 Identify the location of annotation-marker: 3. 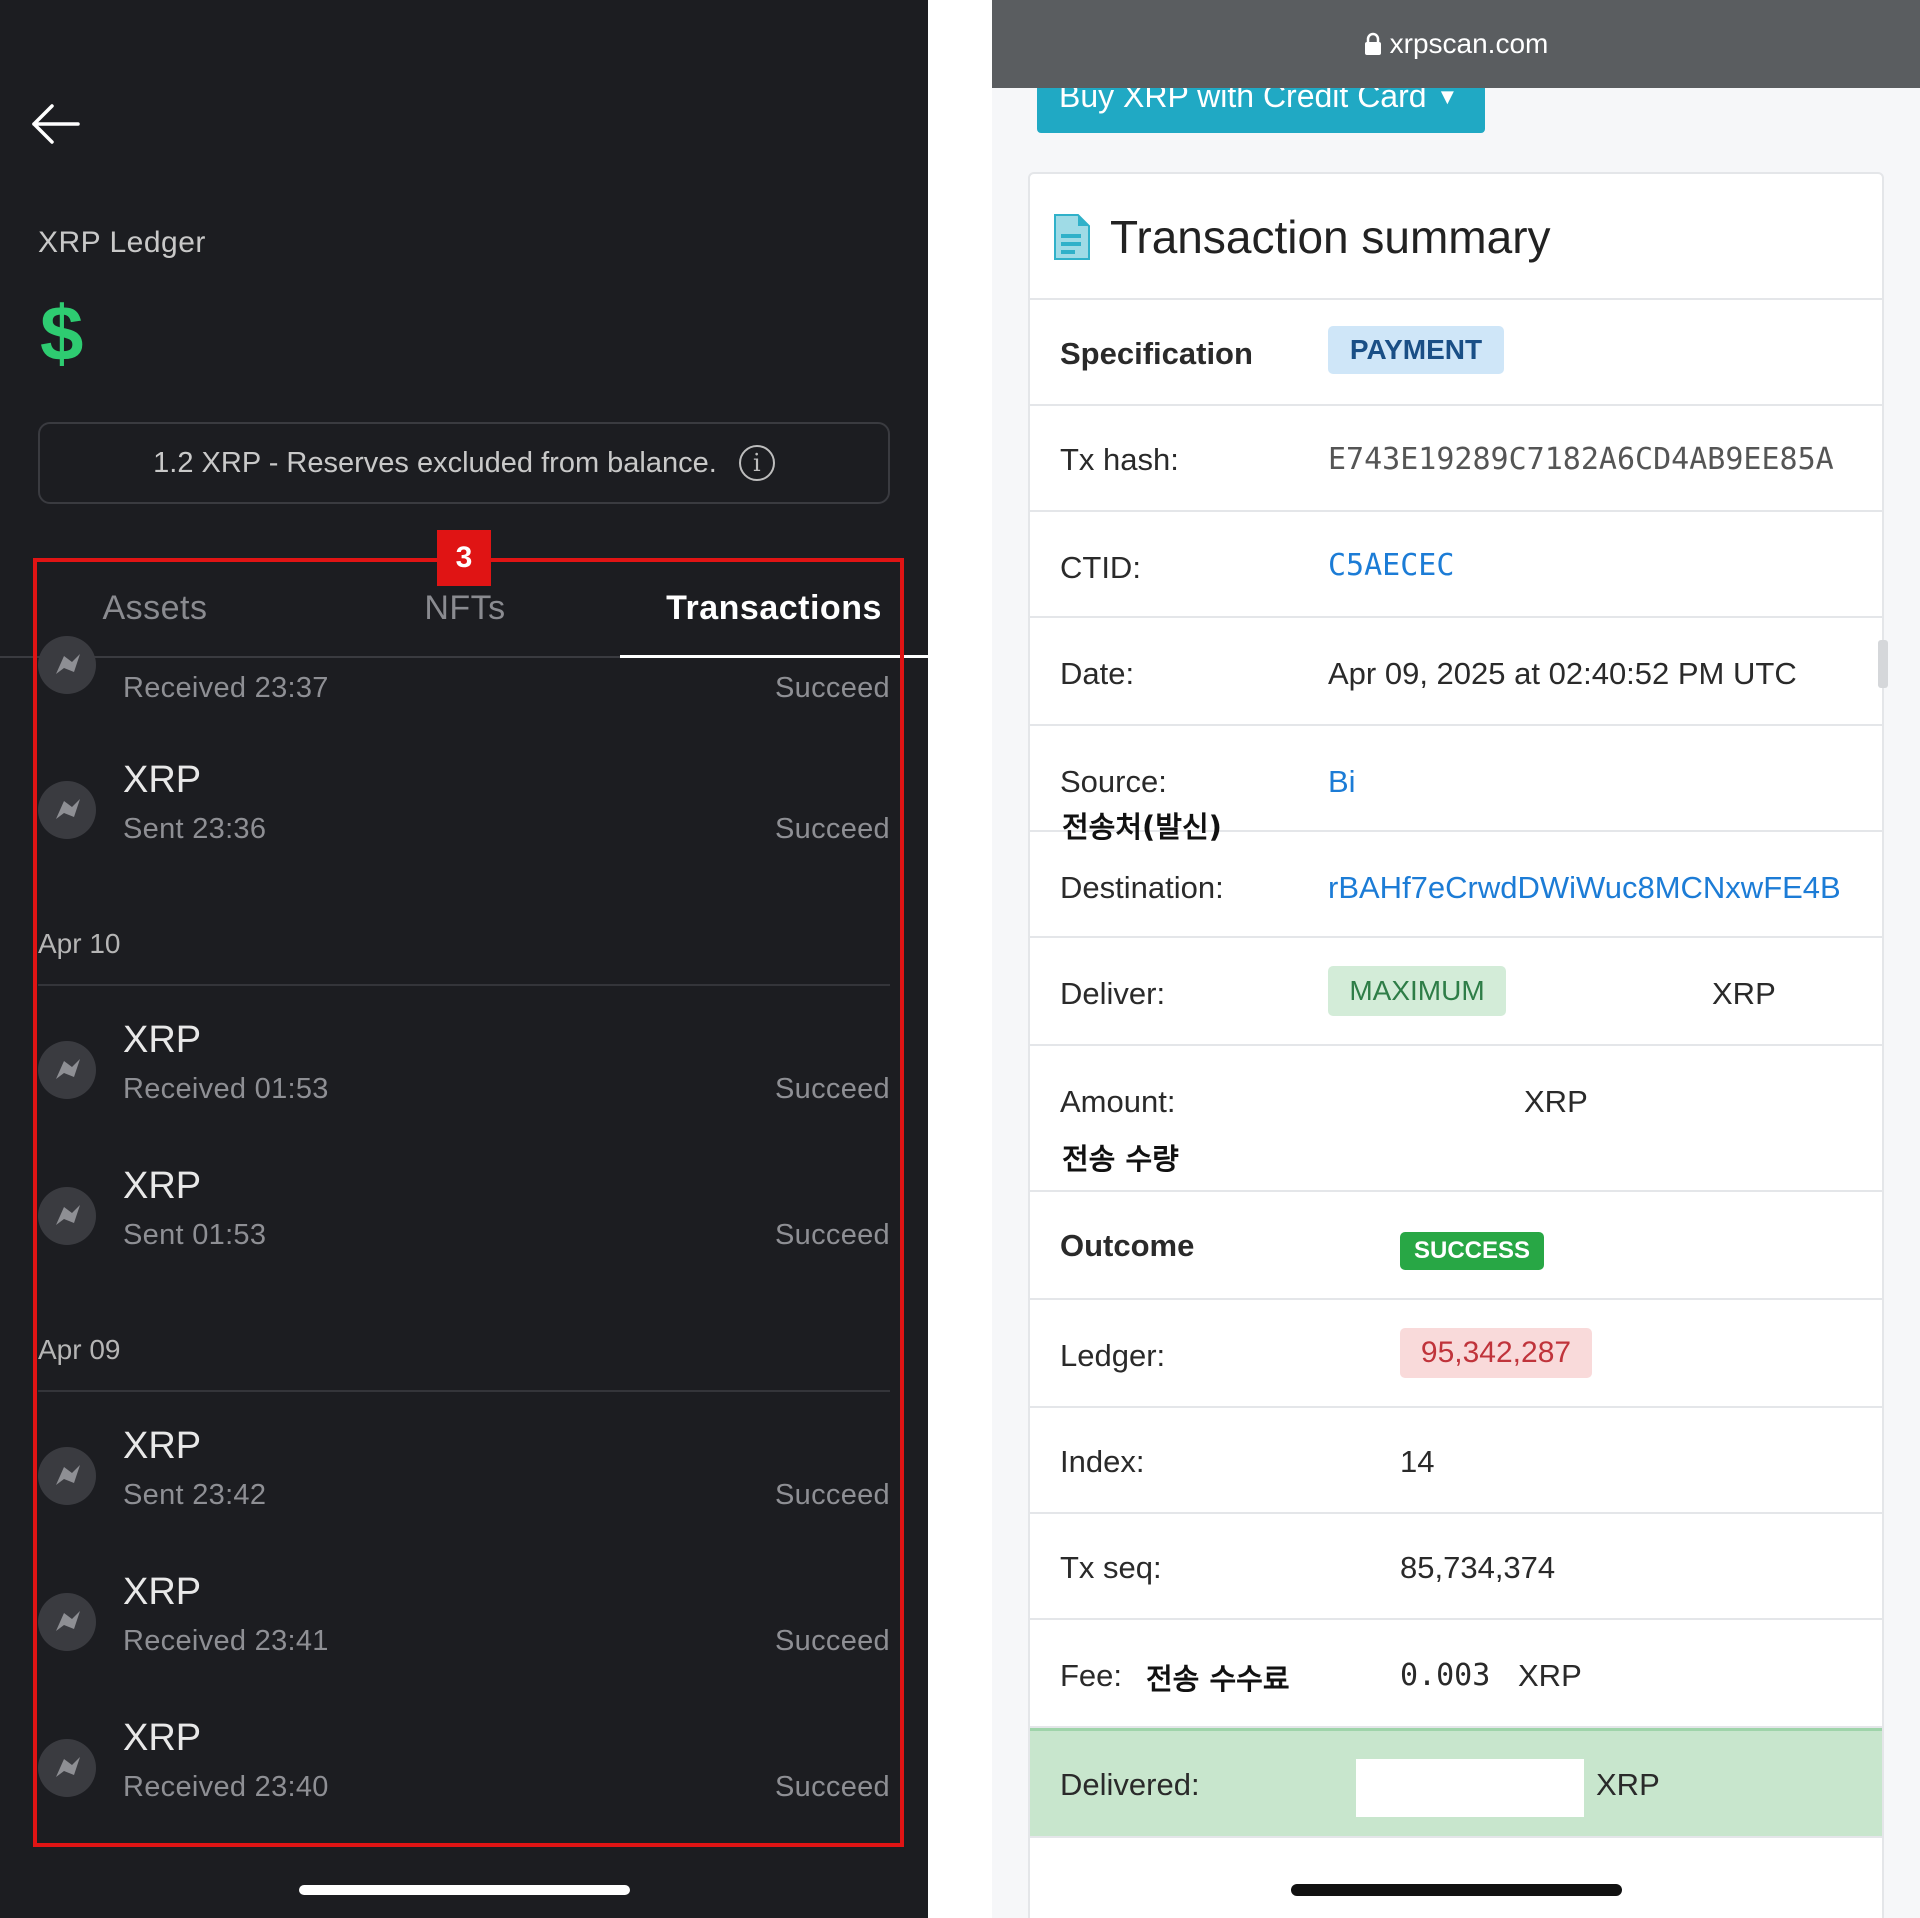
(464, 558).